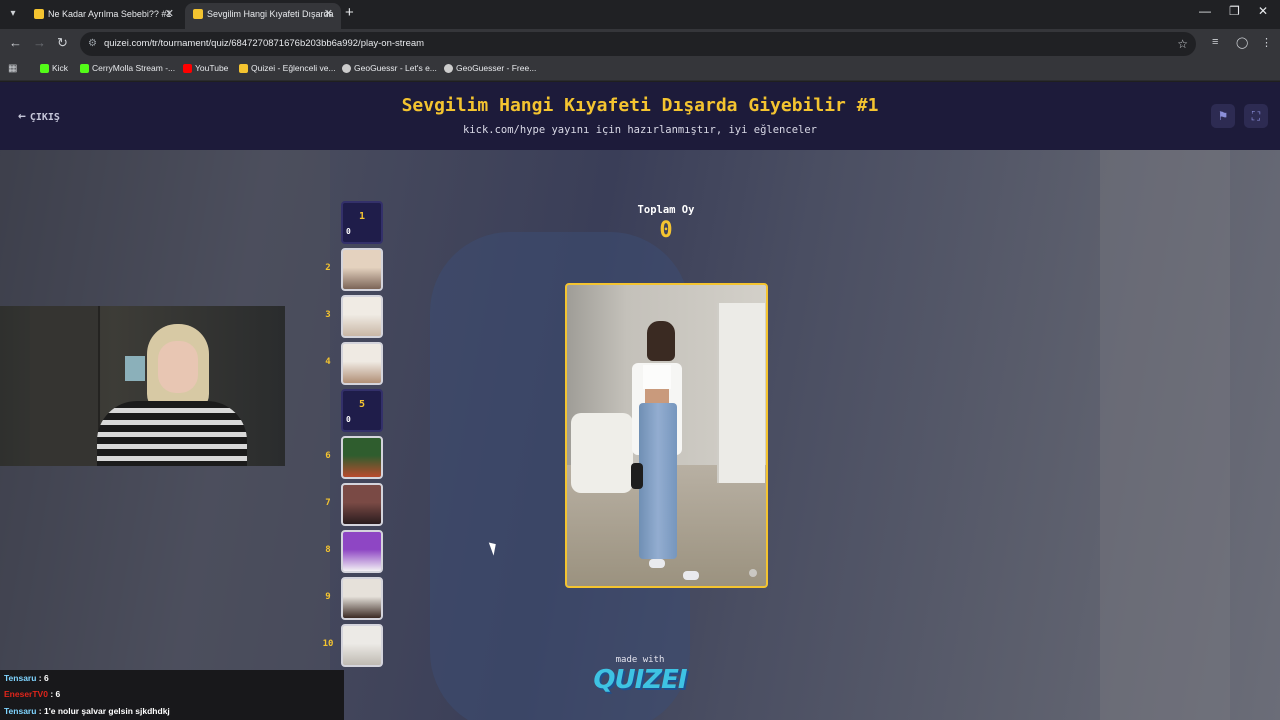 The width and height of the screenshot is (1280, 720). Describe the element at coordinates (1234, 11) in the screenshot. I see `restore-icon: ❐` at that location.